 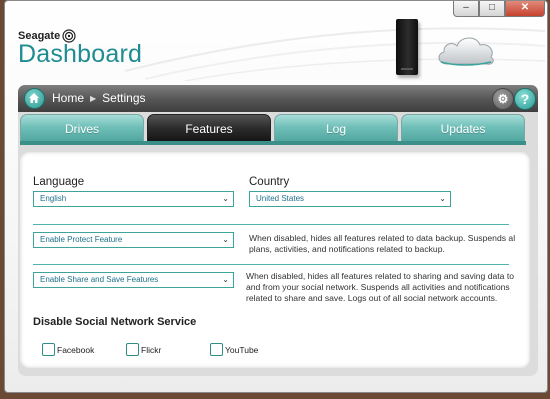 I want to click on maximize-button: □, so click(x=492, y=9).